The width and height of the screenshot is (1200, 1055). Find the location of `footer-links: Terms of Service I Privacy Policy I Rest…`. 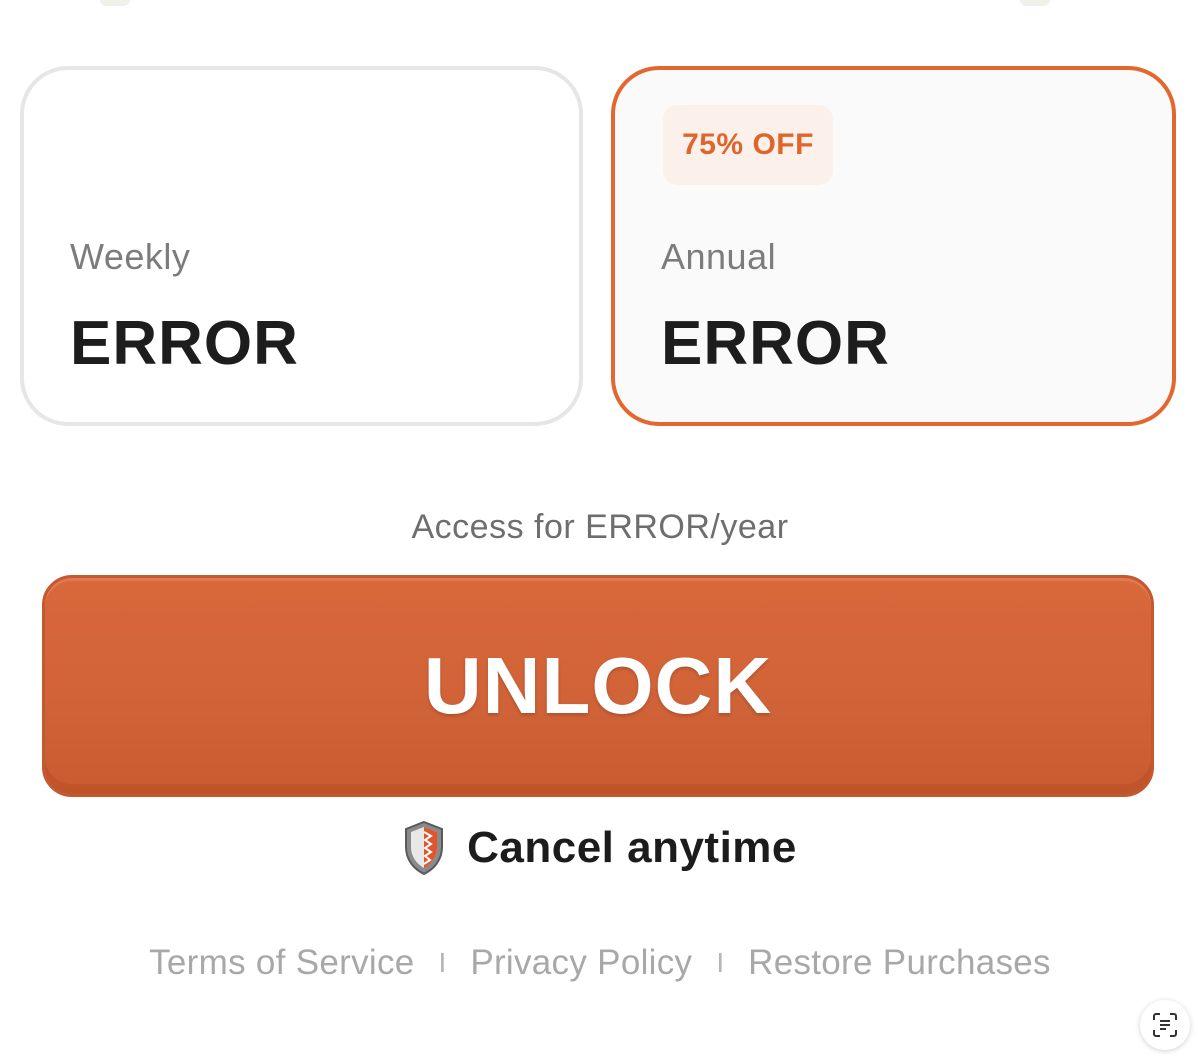

footer-links: Terms of Service I Privacy Policy I Rest… is located at coordinates (600, 963).